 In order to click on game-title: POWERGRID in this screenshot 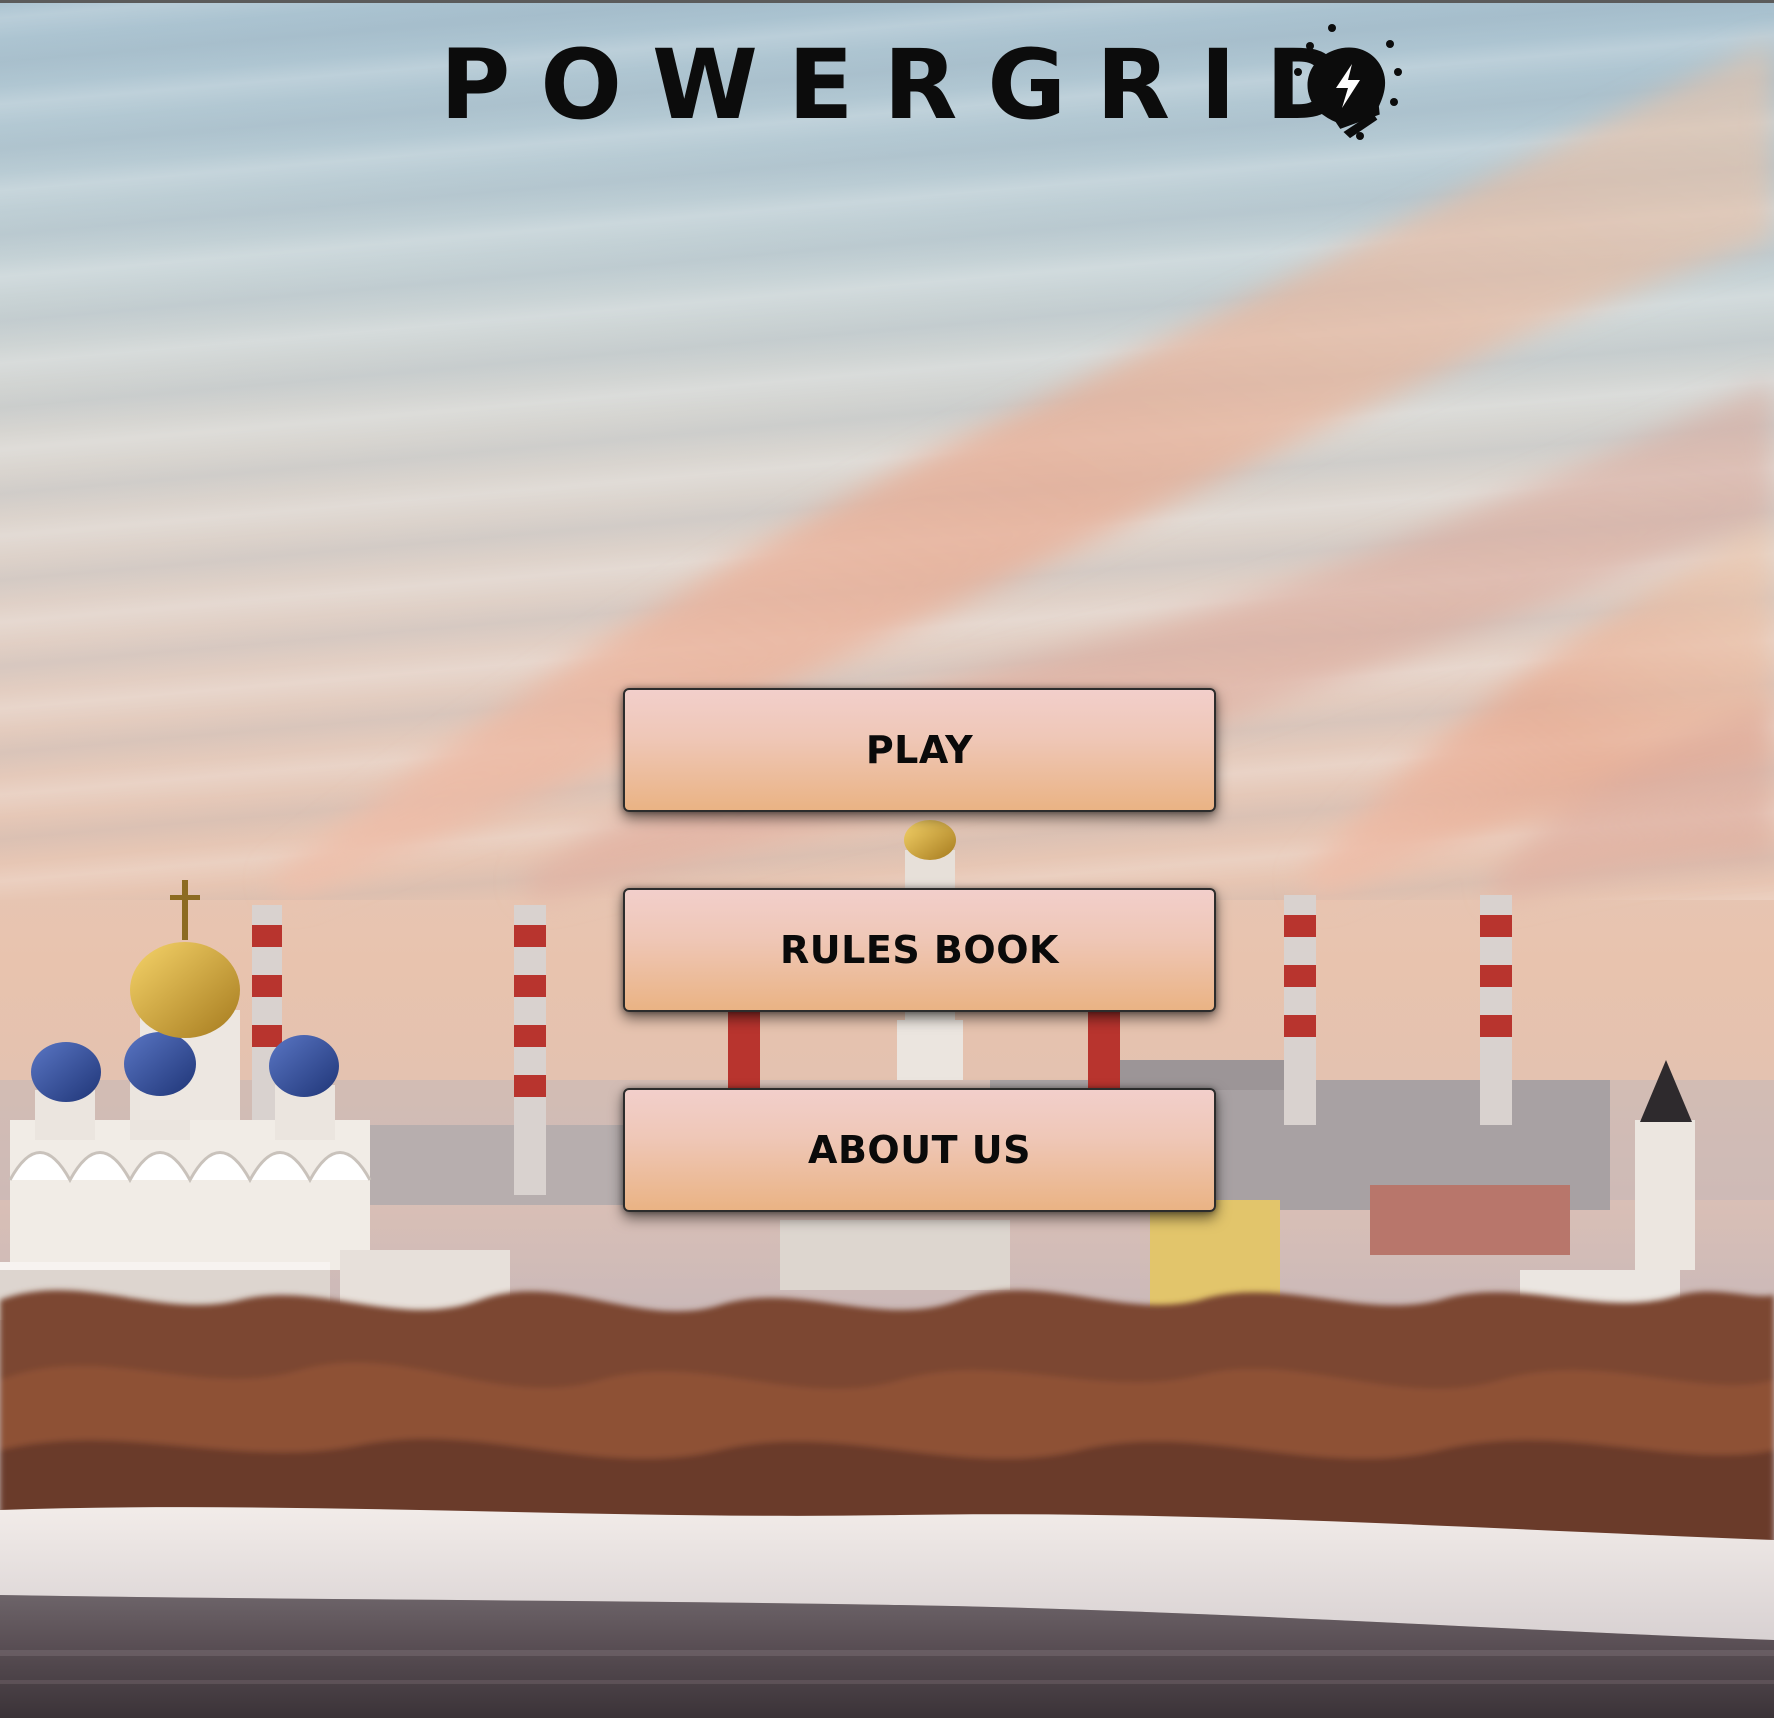, I will do `click(908, 85)`.